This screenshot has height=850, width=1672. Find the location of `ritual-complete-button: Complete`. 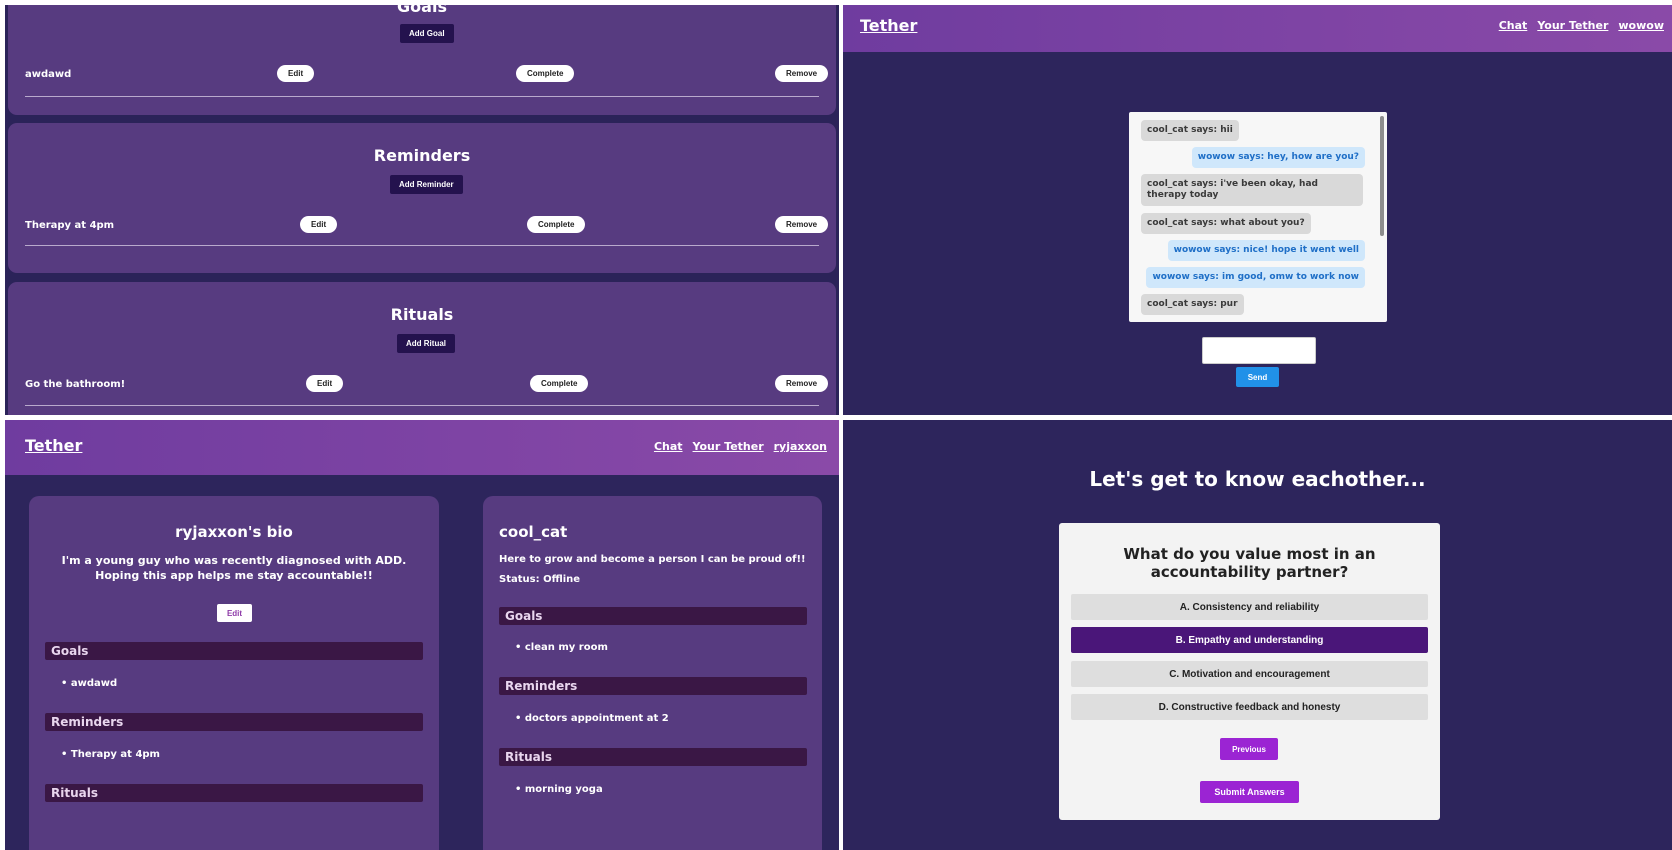

ritual-complete-button: Complete is located at coordinates (559, 383).